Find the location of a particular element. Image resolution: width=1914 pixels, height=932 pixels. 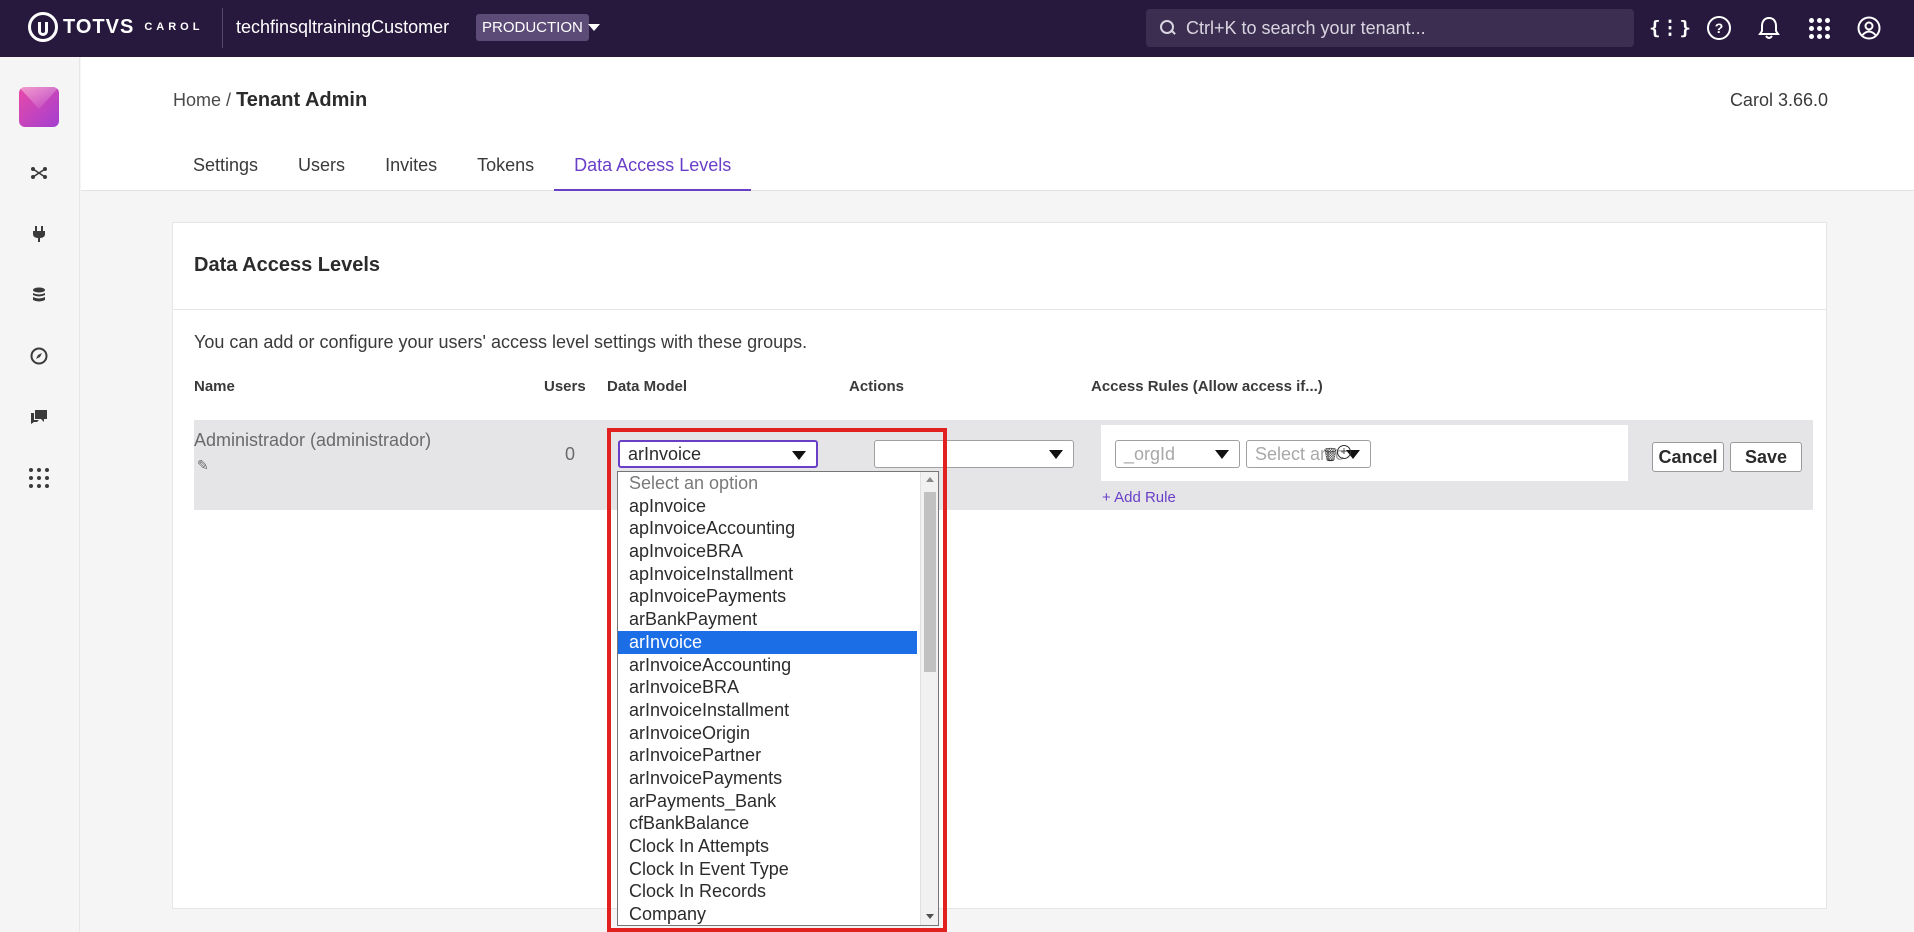

rule-field-placeholder: _orgId is located at coordinates (1150, 454).